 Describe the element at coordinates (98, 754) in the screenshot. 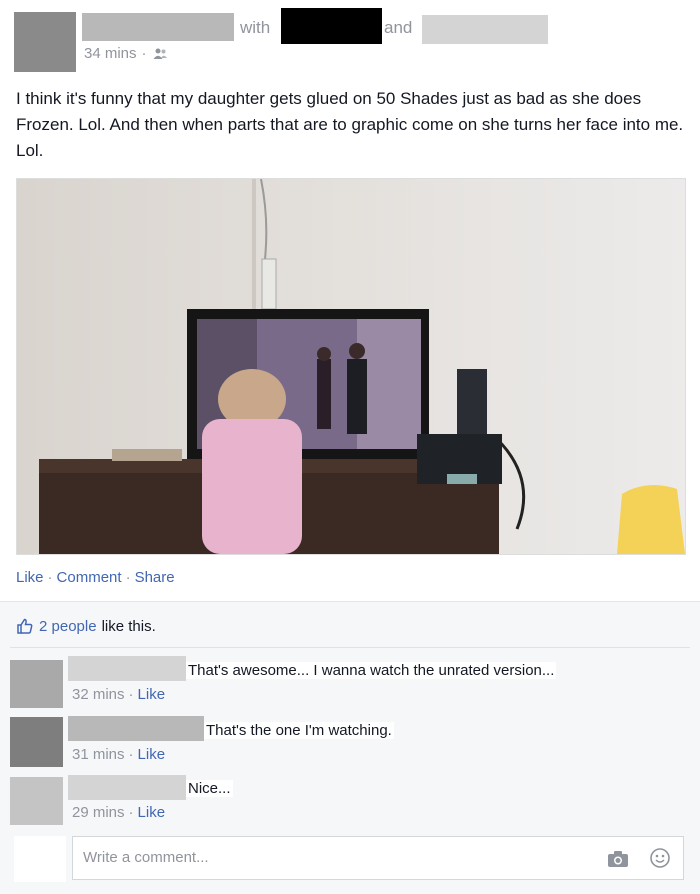

I see `comment-timestamp: 31 mins` at that location.